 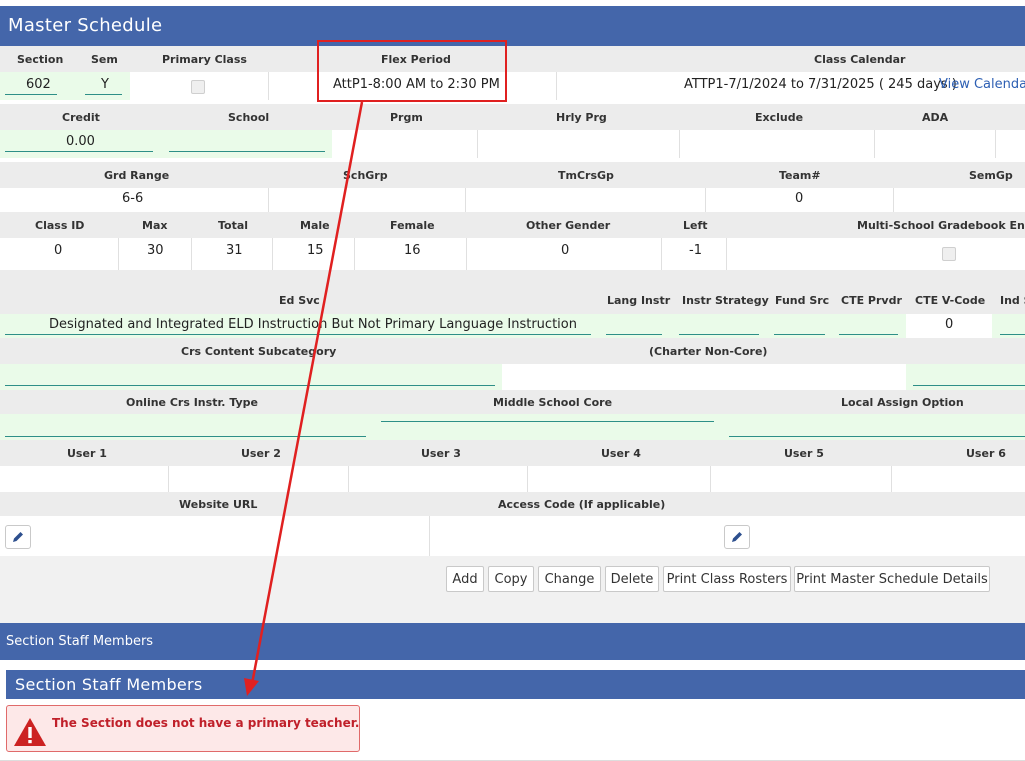 What do you see at coordinates (935, 117) in the screenshot?
I see `header-ada: ADA` at bounding box center [935, 117].